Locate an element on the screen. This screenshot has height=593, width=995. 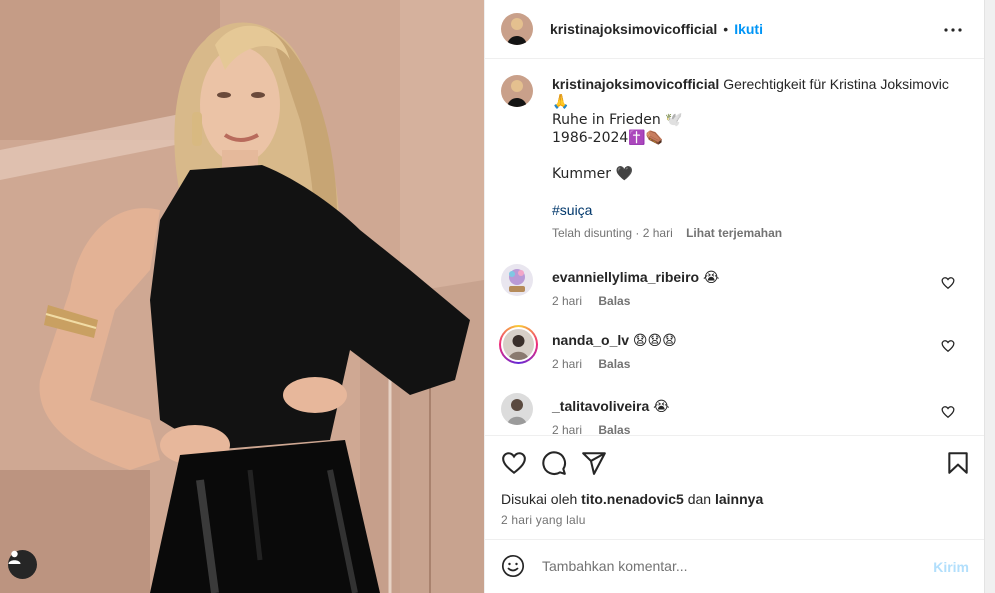
post-header: kristinajoksimovicofficial • Ikuti is located at coordinates (735, 29).